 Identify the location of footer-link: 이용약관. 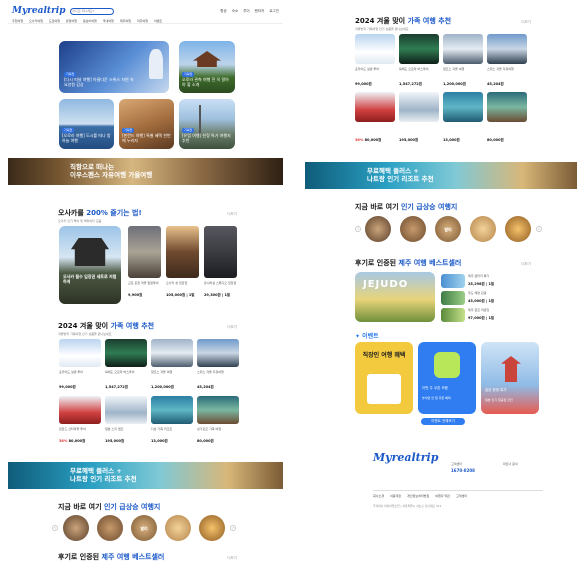
(395, 496).